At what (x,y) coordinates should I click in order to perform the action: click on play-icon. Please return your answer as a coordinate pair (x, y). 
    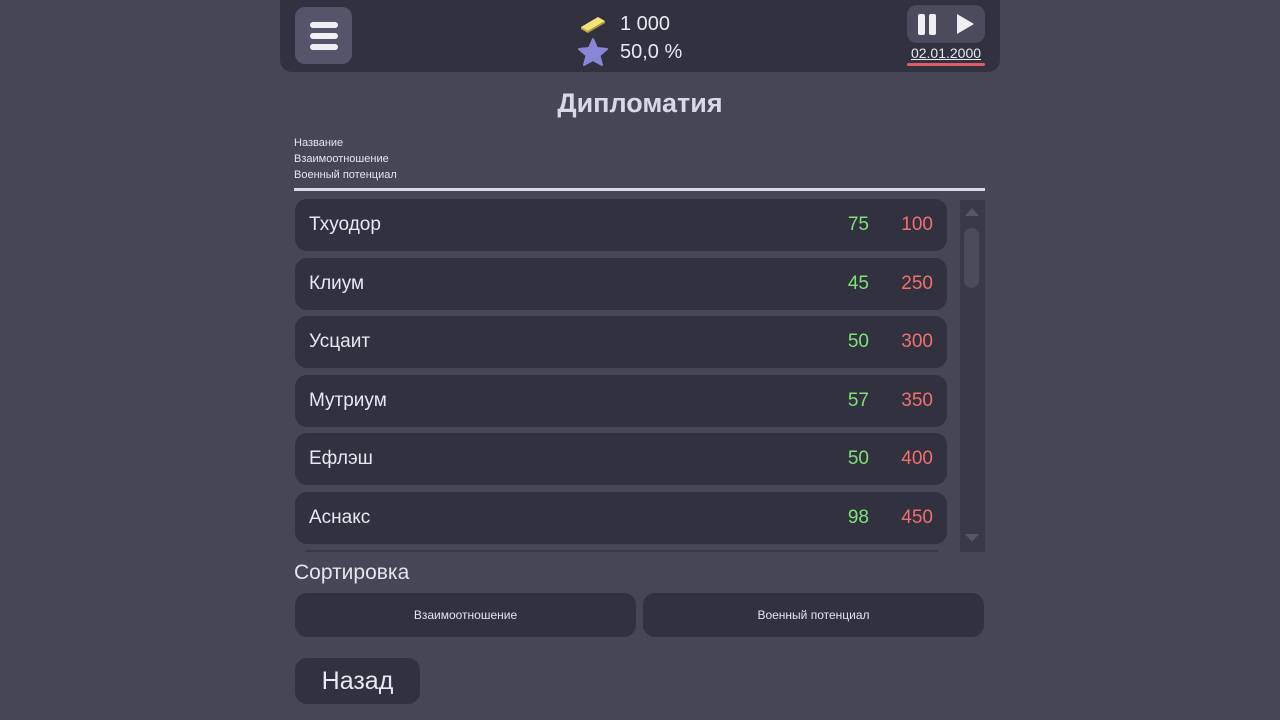
    Looking at the image, I should click on (965, 24).